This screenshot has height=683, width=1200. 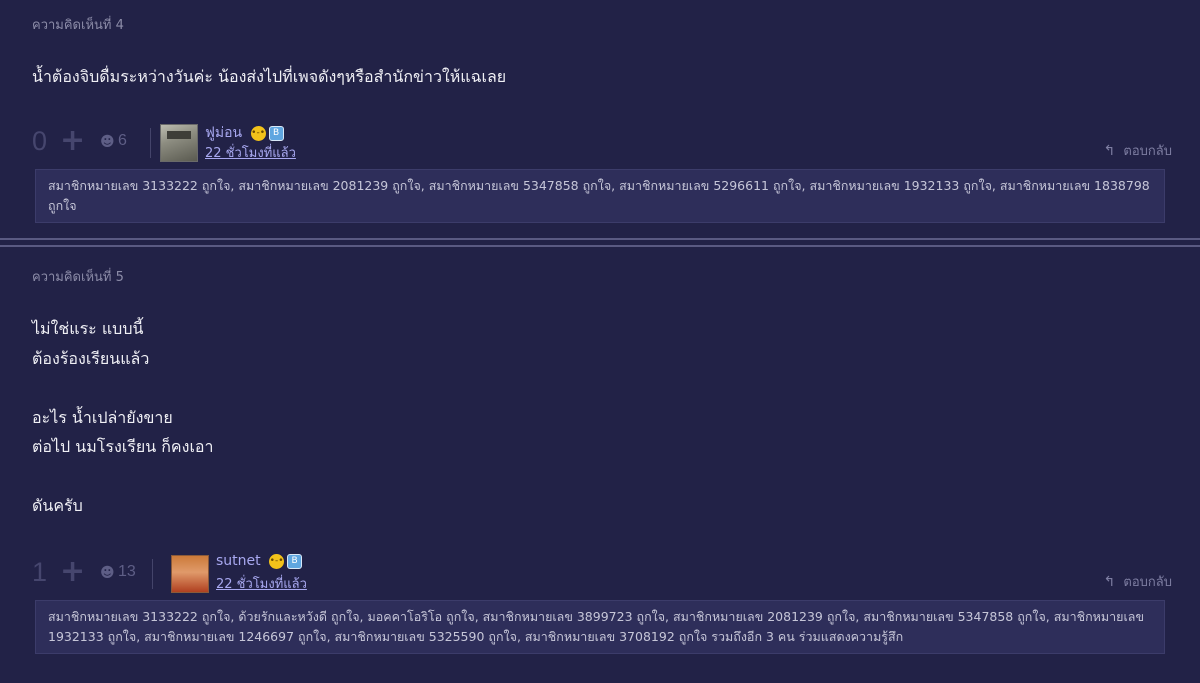 I want to click on comment-divider, so click(x=600, y=244).